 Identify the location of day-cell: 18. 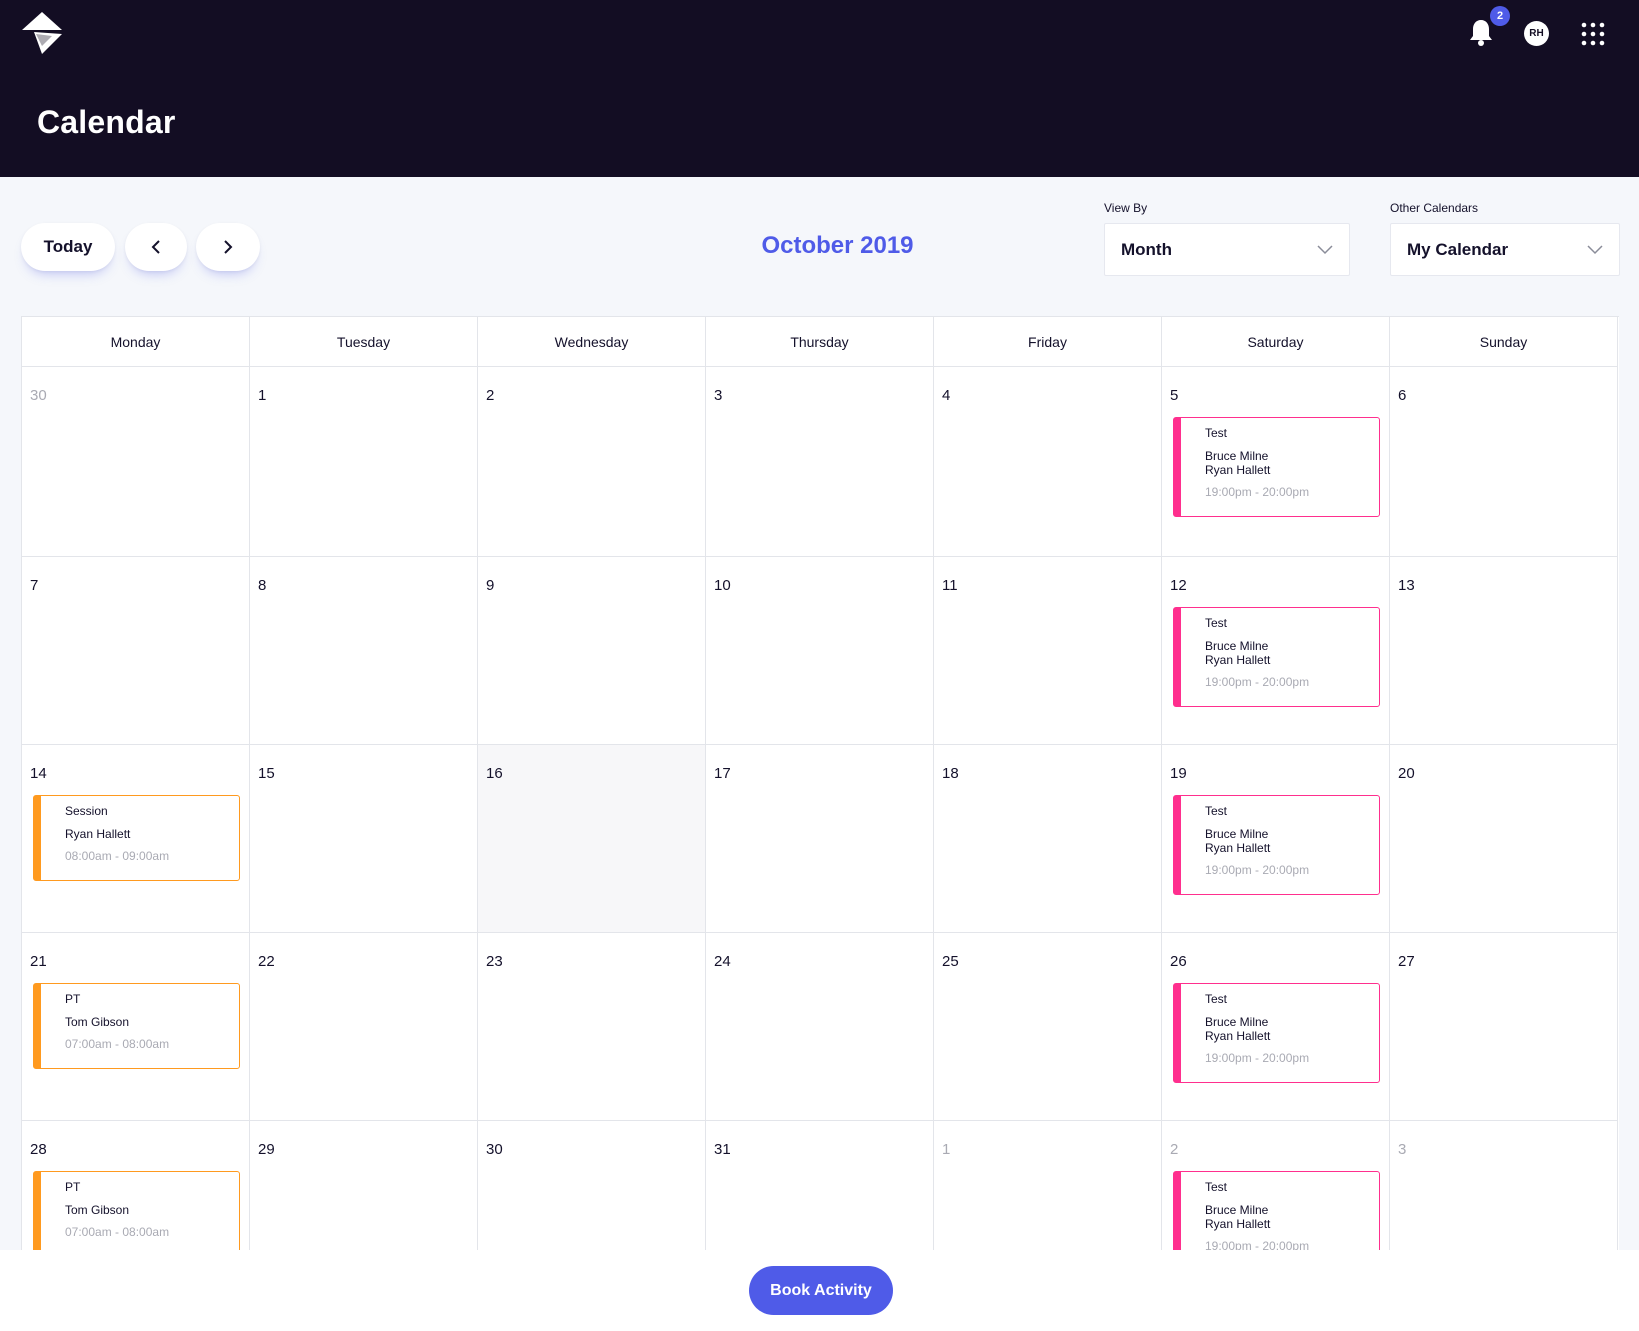
(1048, 839).